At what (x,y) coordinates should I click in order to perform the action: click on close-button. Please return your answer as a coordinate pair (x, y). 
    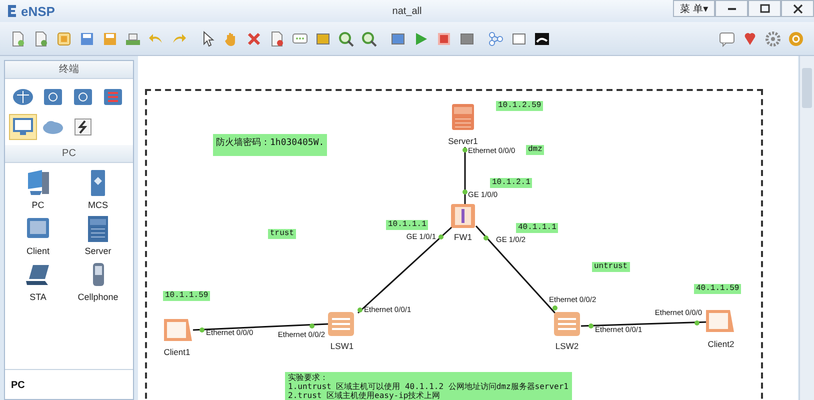
    Looking at the image, I should click on (797, 8).